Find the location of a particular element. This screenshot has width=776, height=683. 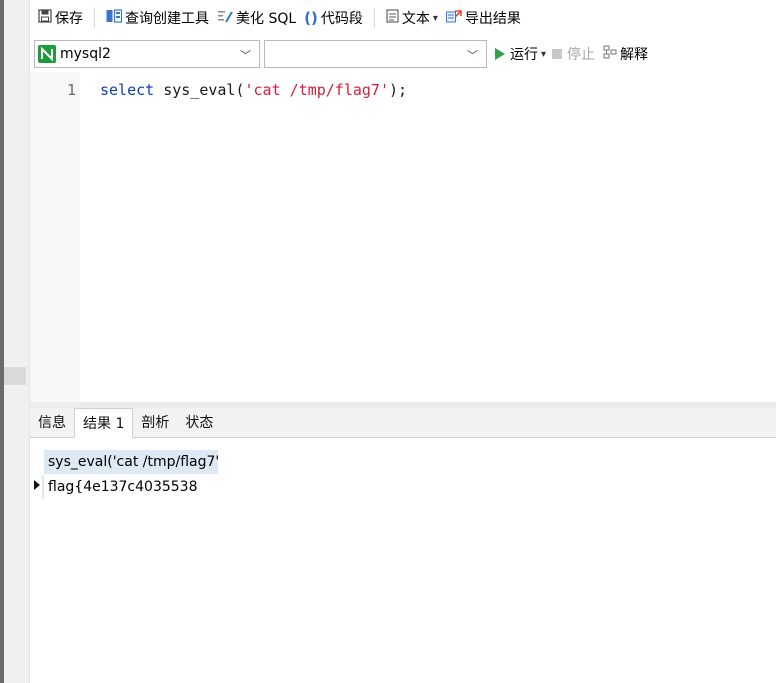

stop-icon is located at coordinates (557, 54).